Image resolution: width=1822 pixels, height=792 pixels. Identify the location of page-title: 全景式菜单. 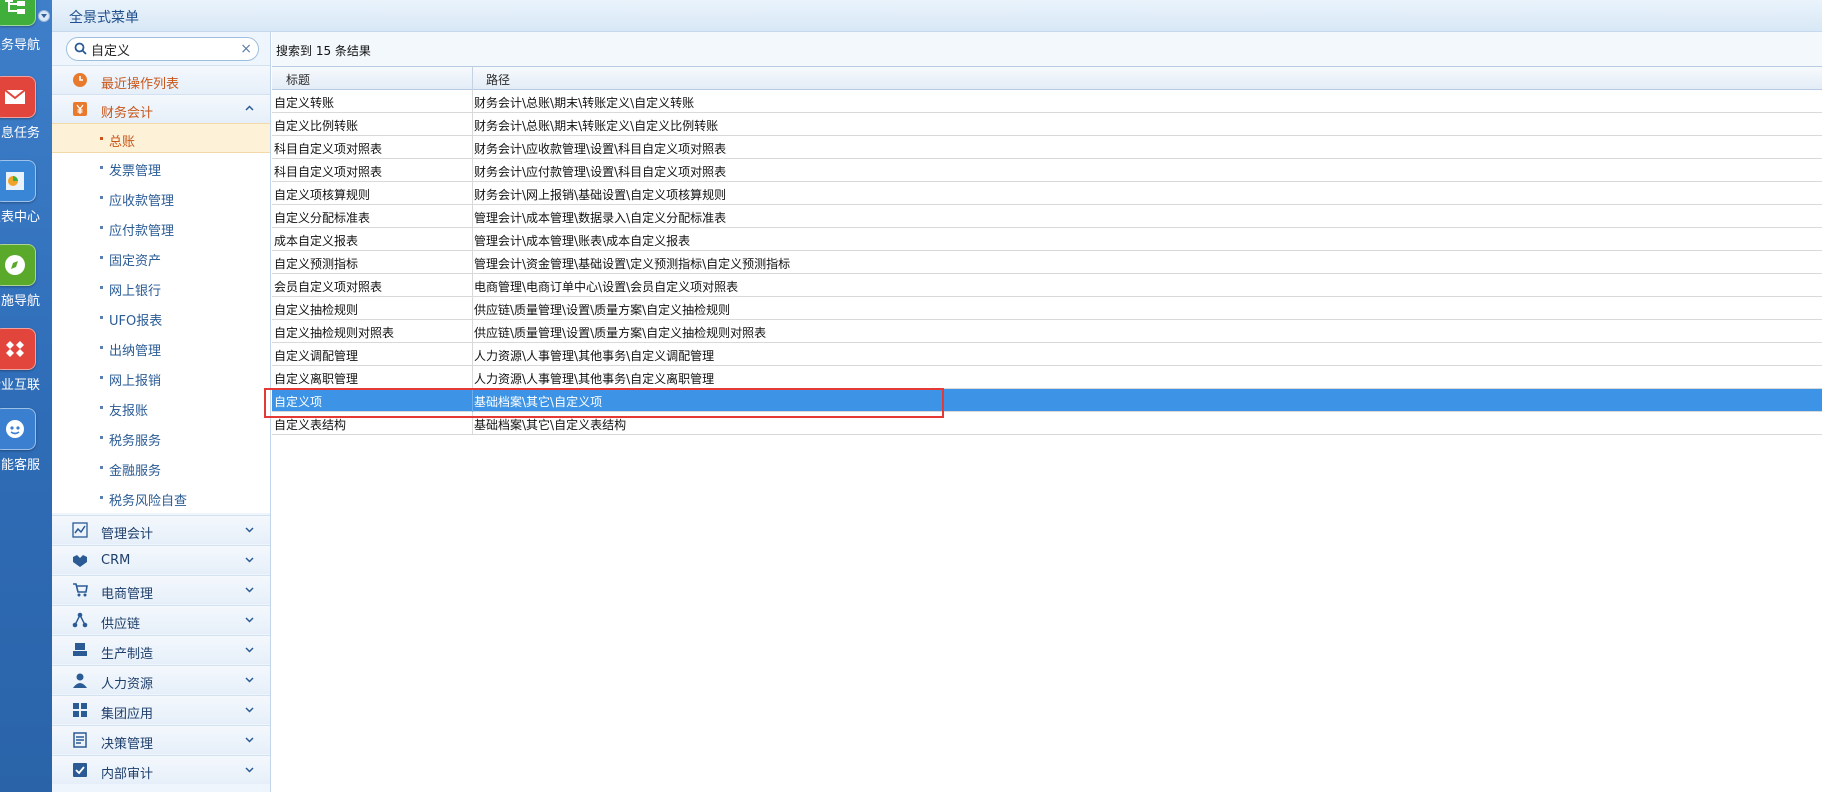
(104, 18).